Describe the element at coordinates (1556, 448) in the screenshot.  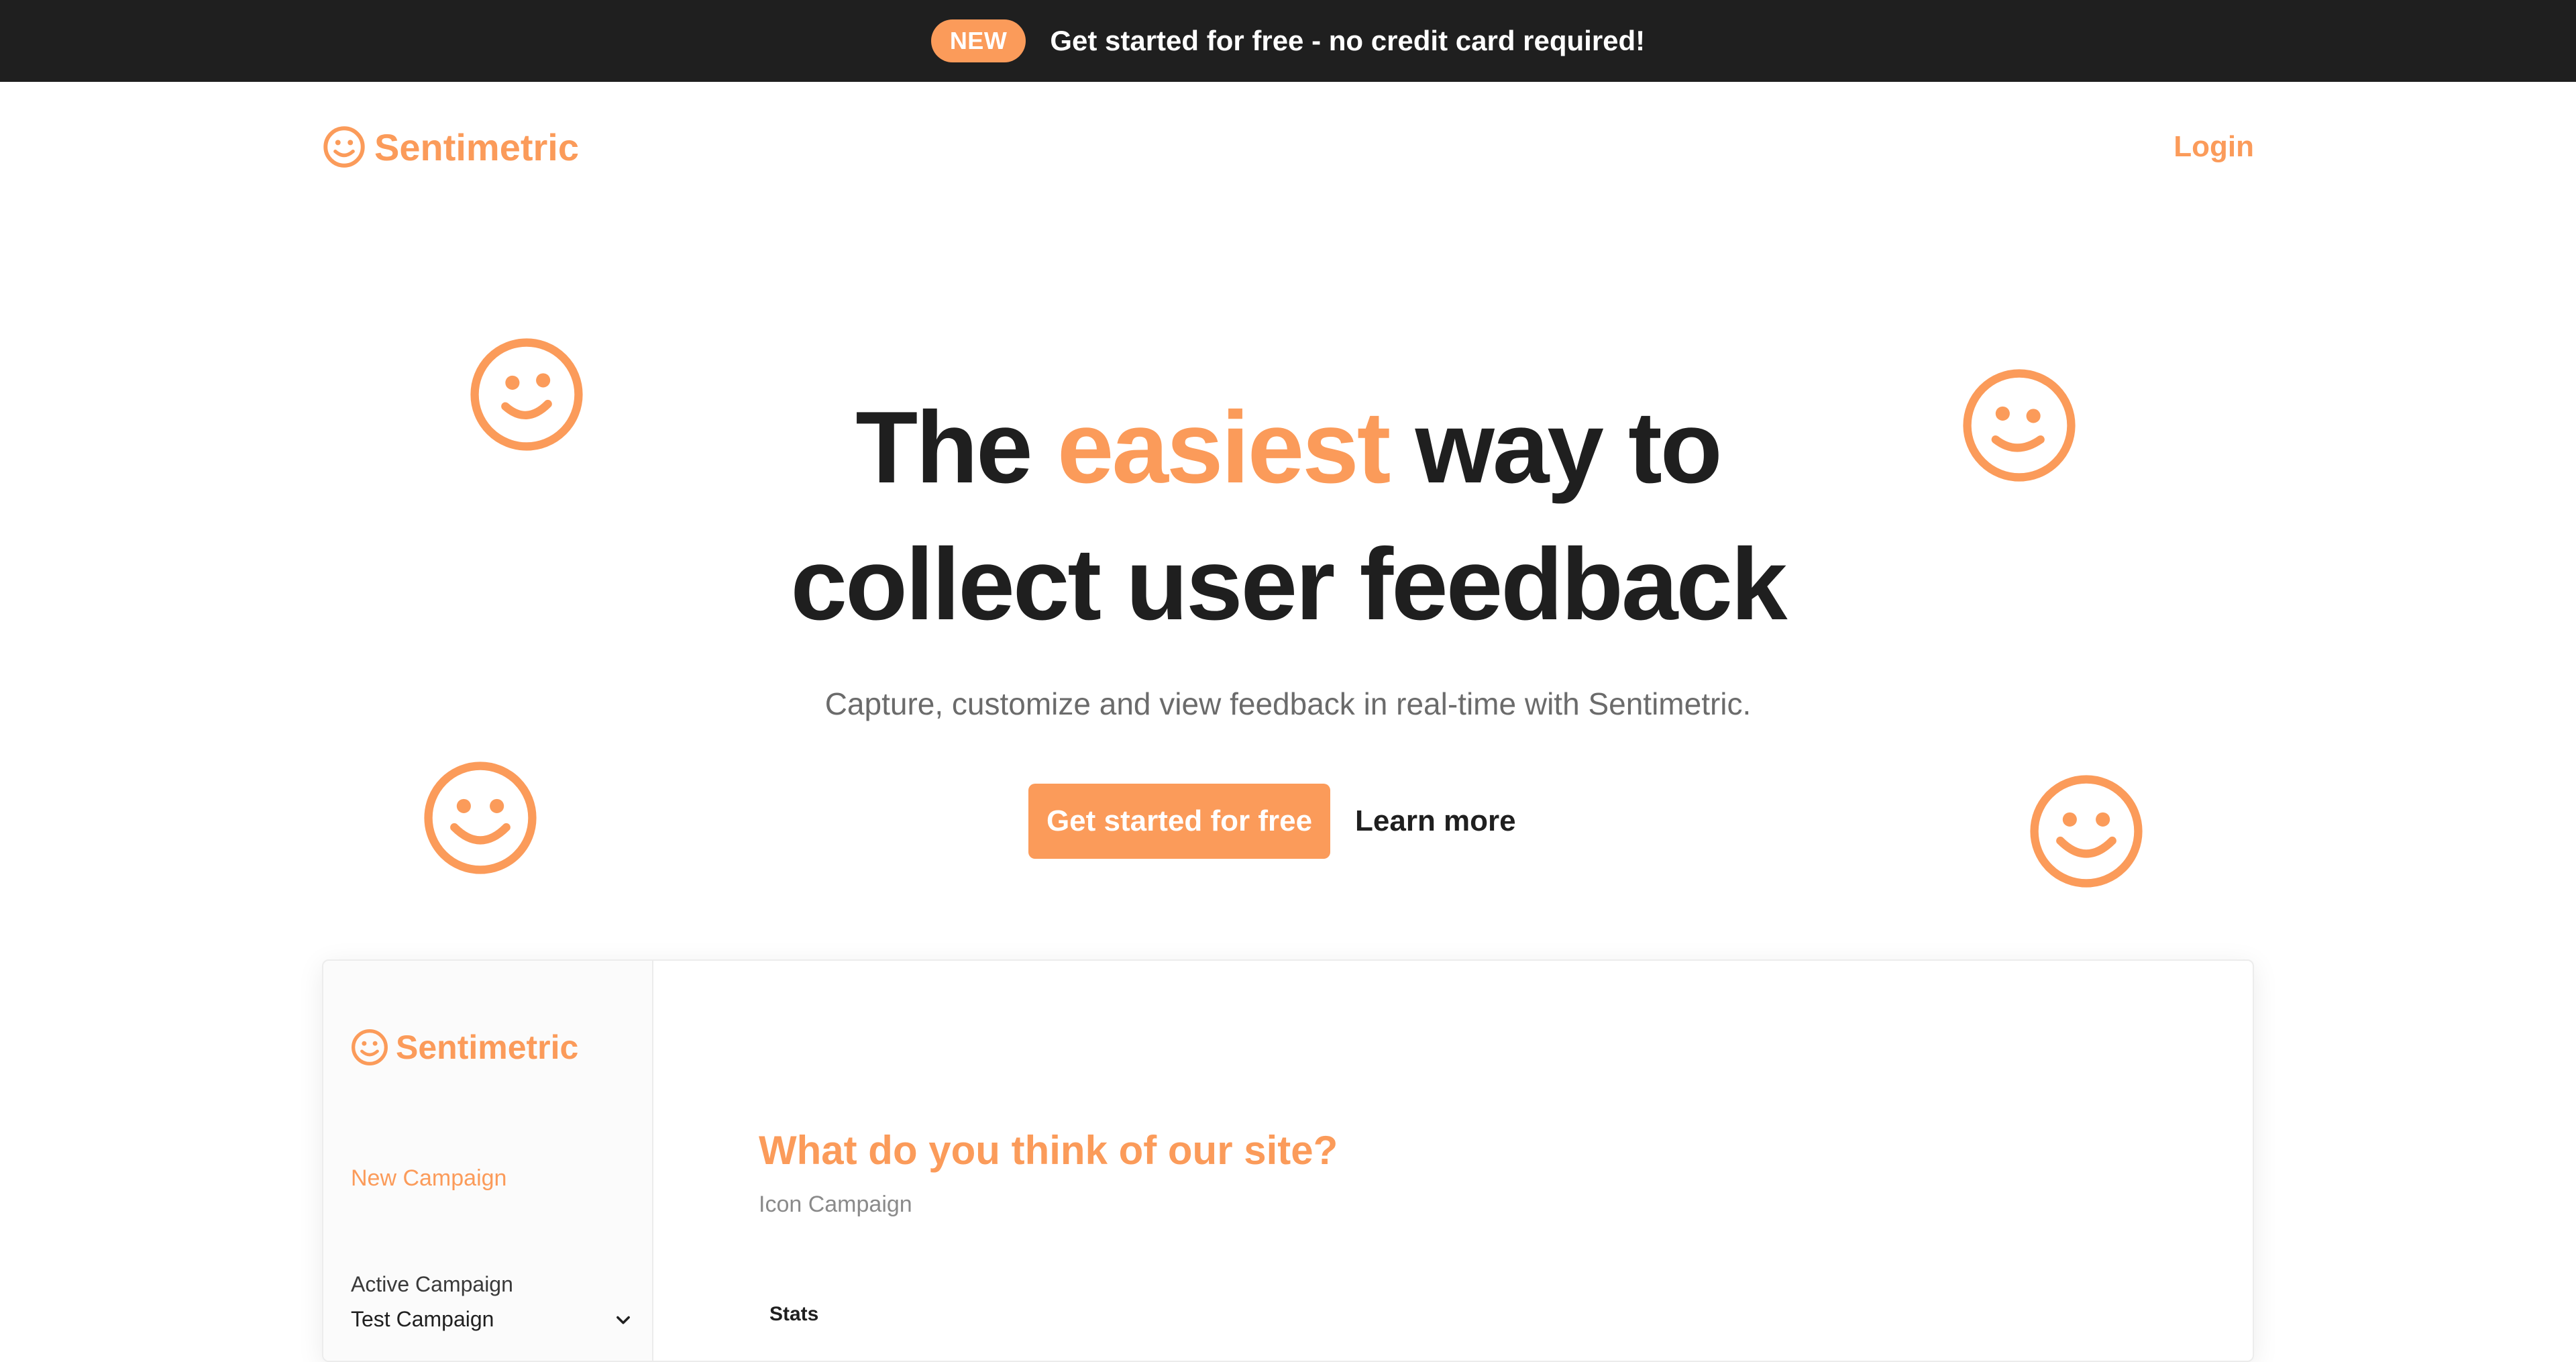
I see `hero-title-suffix: way to` at that location.